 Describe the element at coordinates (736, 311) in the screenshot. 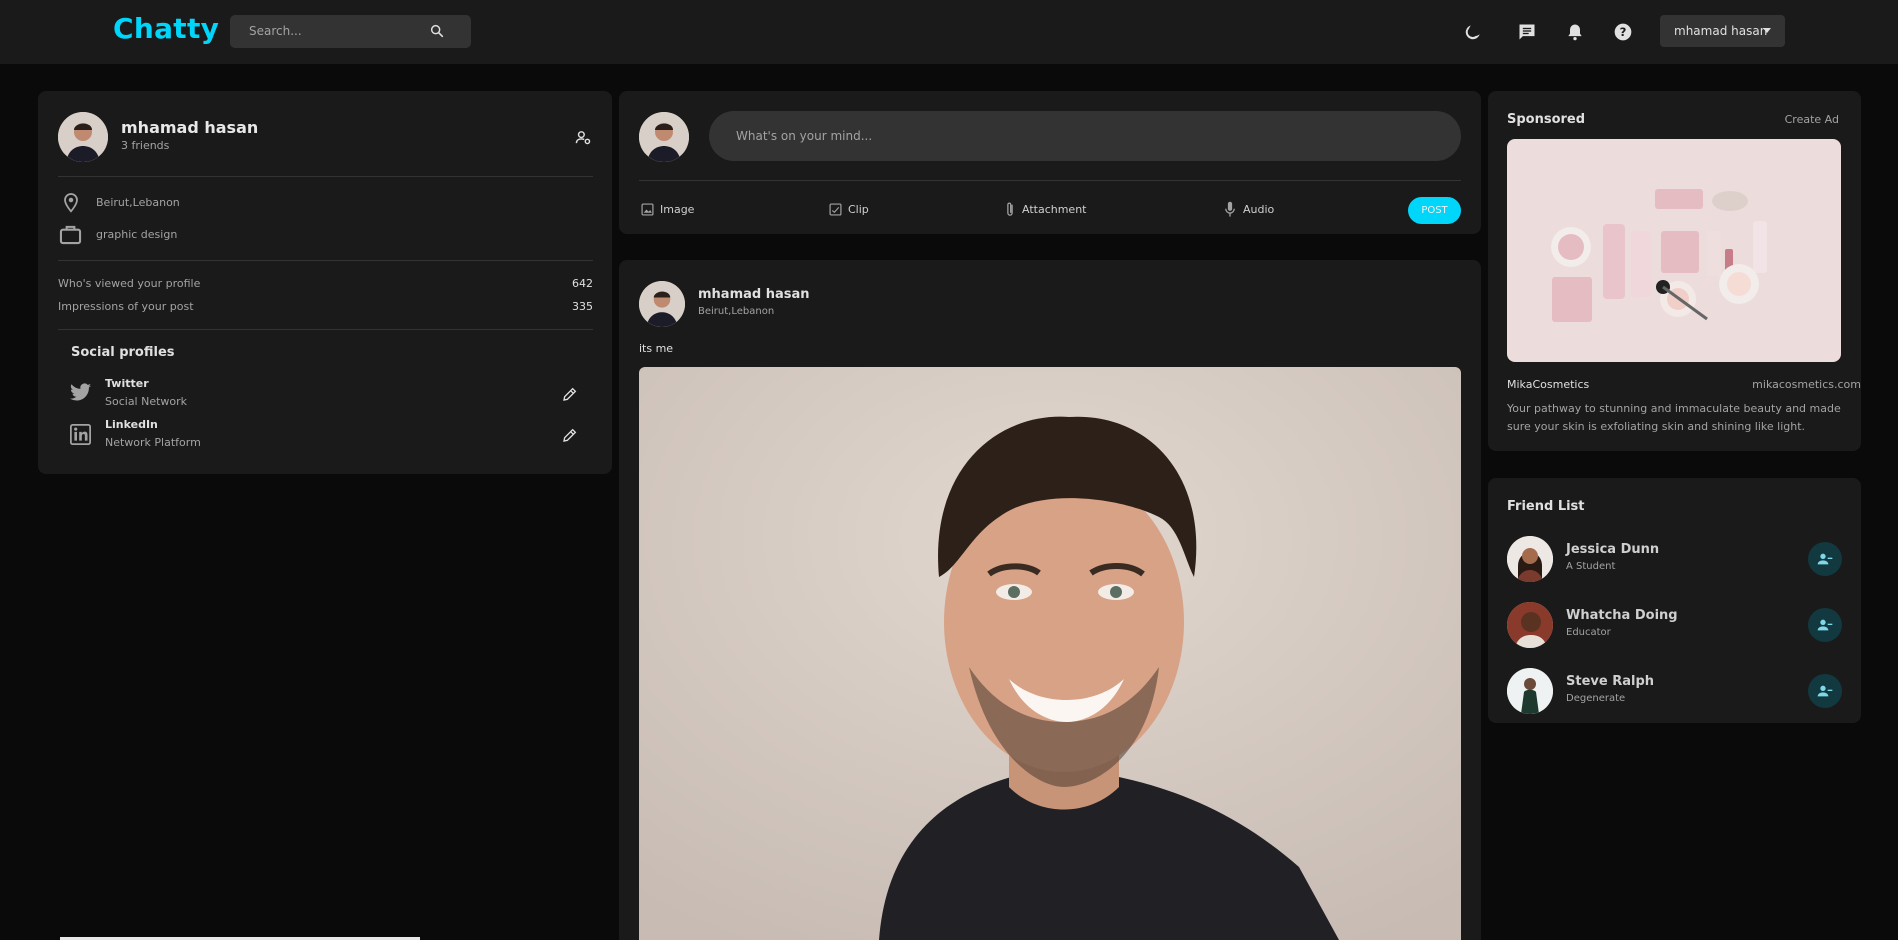

I see `post-author-location: Beirut,Lebanon` at that location.